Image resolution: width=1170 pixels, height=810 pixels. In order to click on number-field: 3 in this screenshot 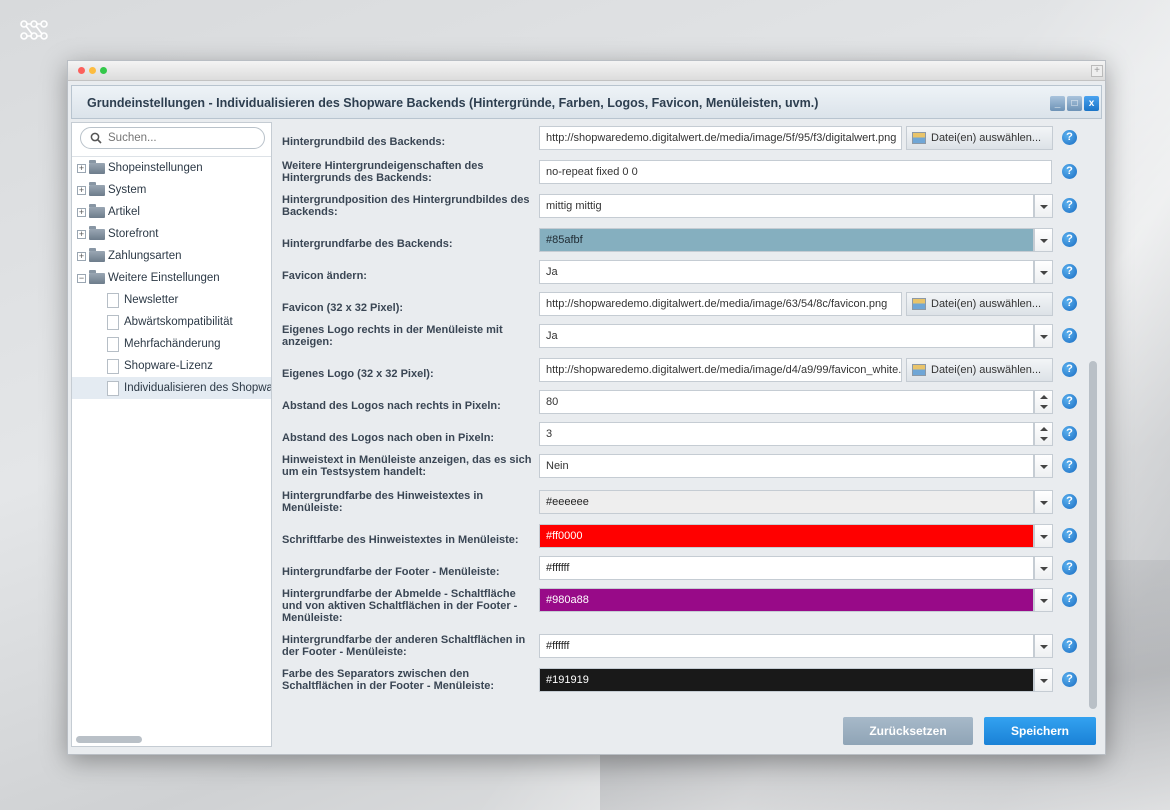, I will do `click(786, 434)`.